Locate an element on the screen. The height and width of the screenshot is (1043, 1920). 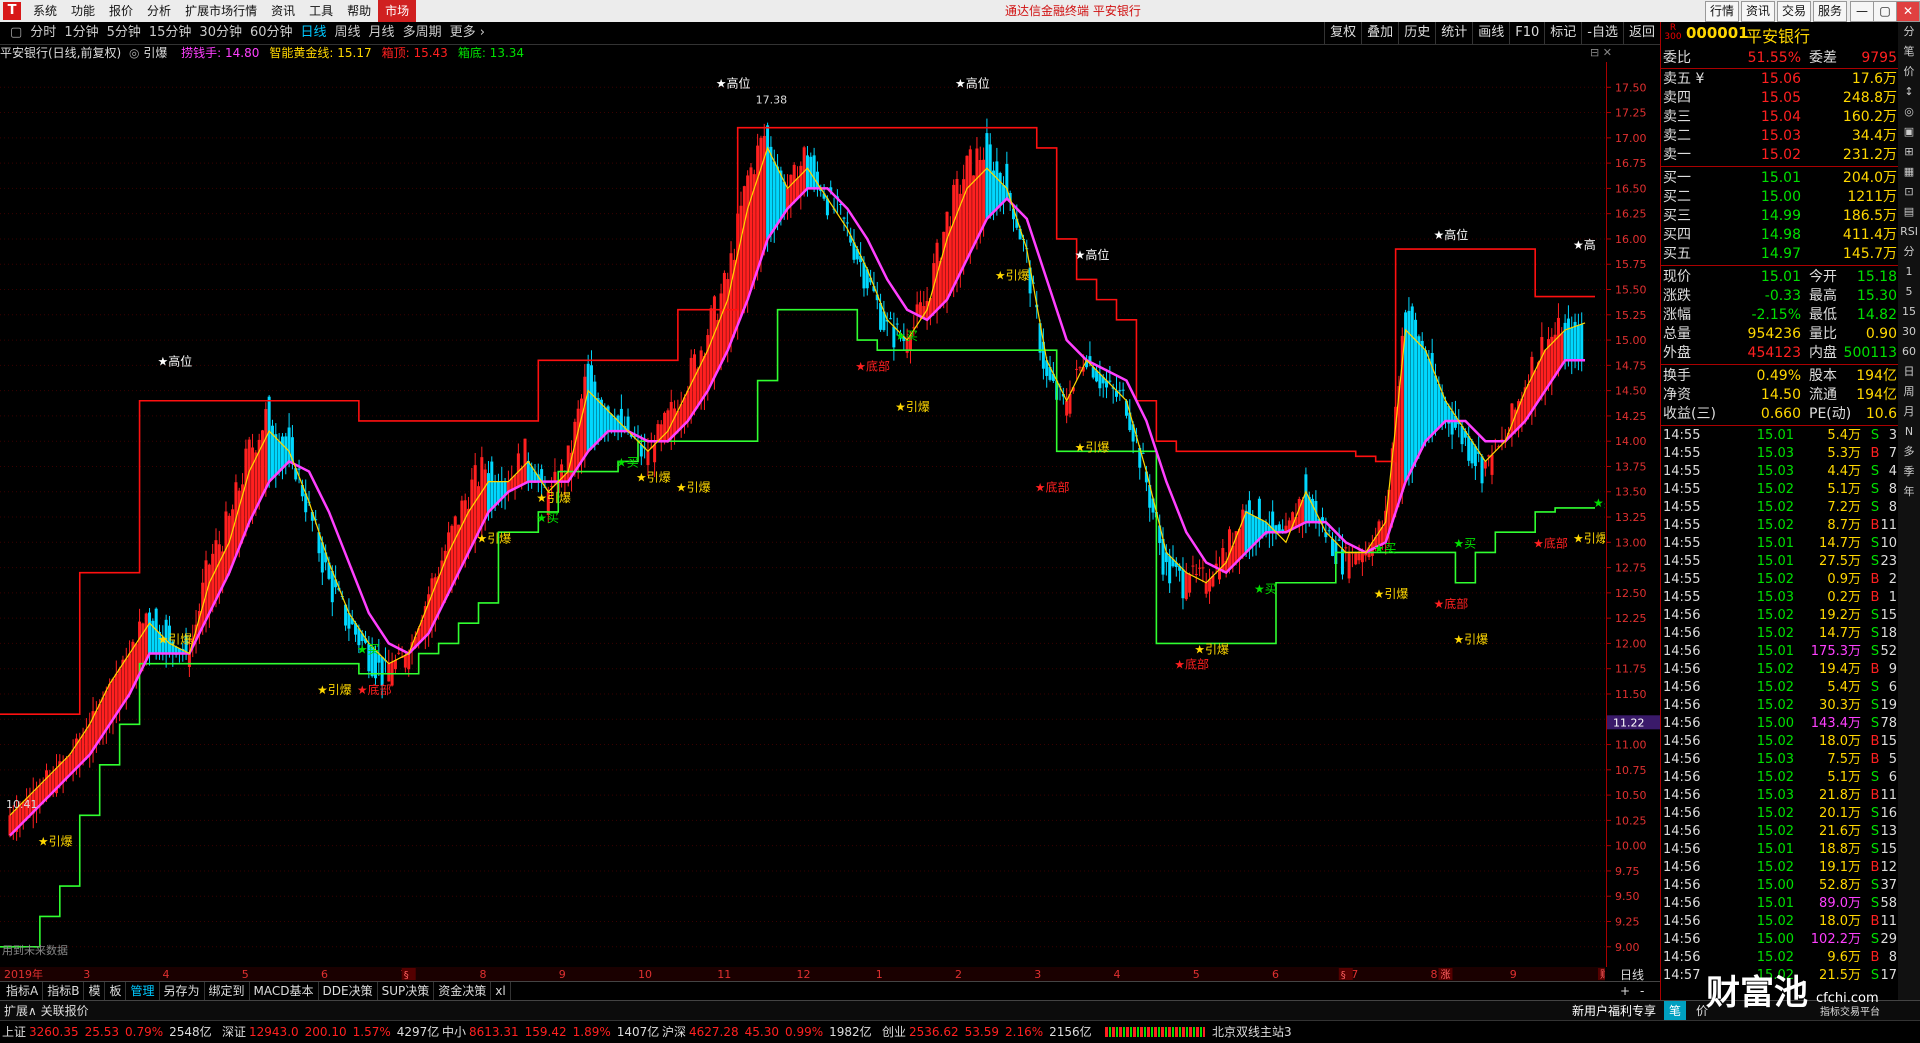
period-tab-1: 1分钟 is located at coordinates (81, 33).